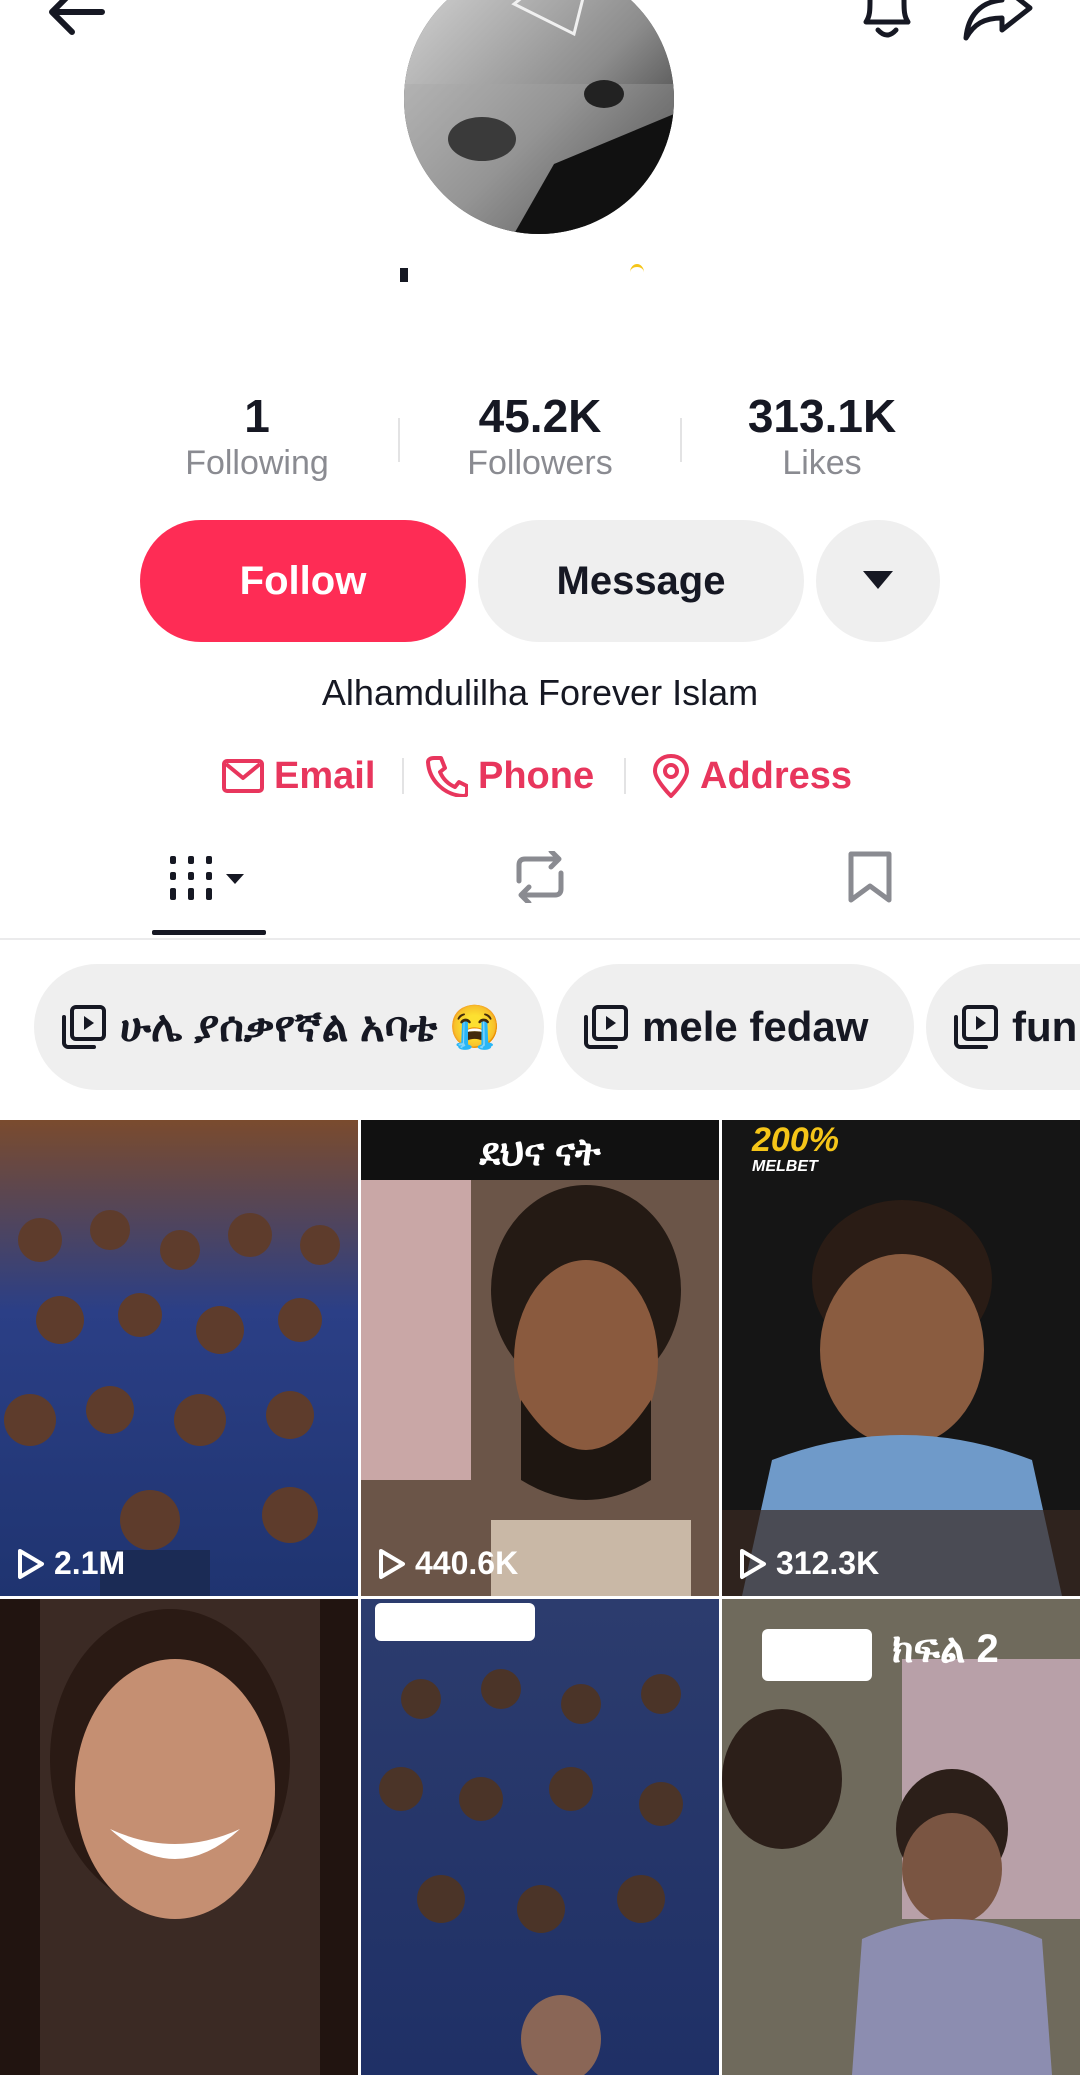 The width and height of the screenshot is (1080, 2075). Describe the element at coordinates (795, 1140) in the screenshot. I see `promo-badge-value: 200%` at that location.